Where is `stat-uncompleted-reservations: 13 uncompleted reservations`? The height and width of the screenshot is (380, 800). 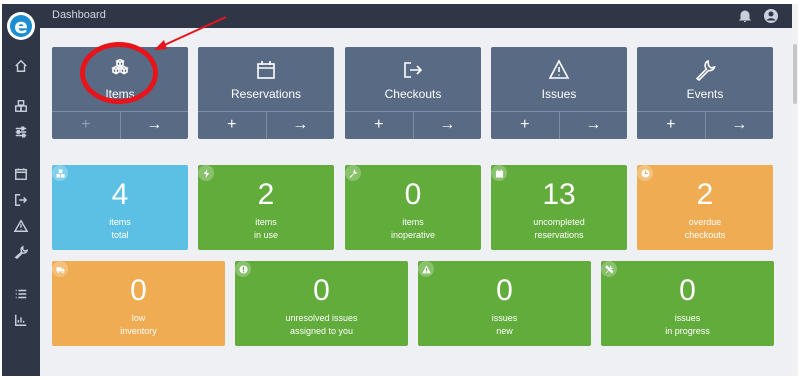 stat-uncompleted-reservations: 13 uncompleted reservations is located at coordinates (559, 207).